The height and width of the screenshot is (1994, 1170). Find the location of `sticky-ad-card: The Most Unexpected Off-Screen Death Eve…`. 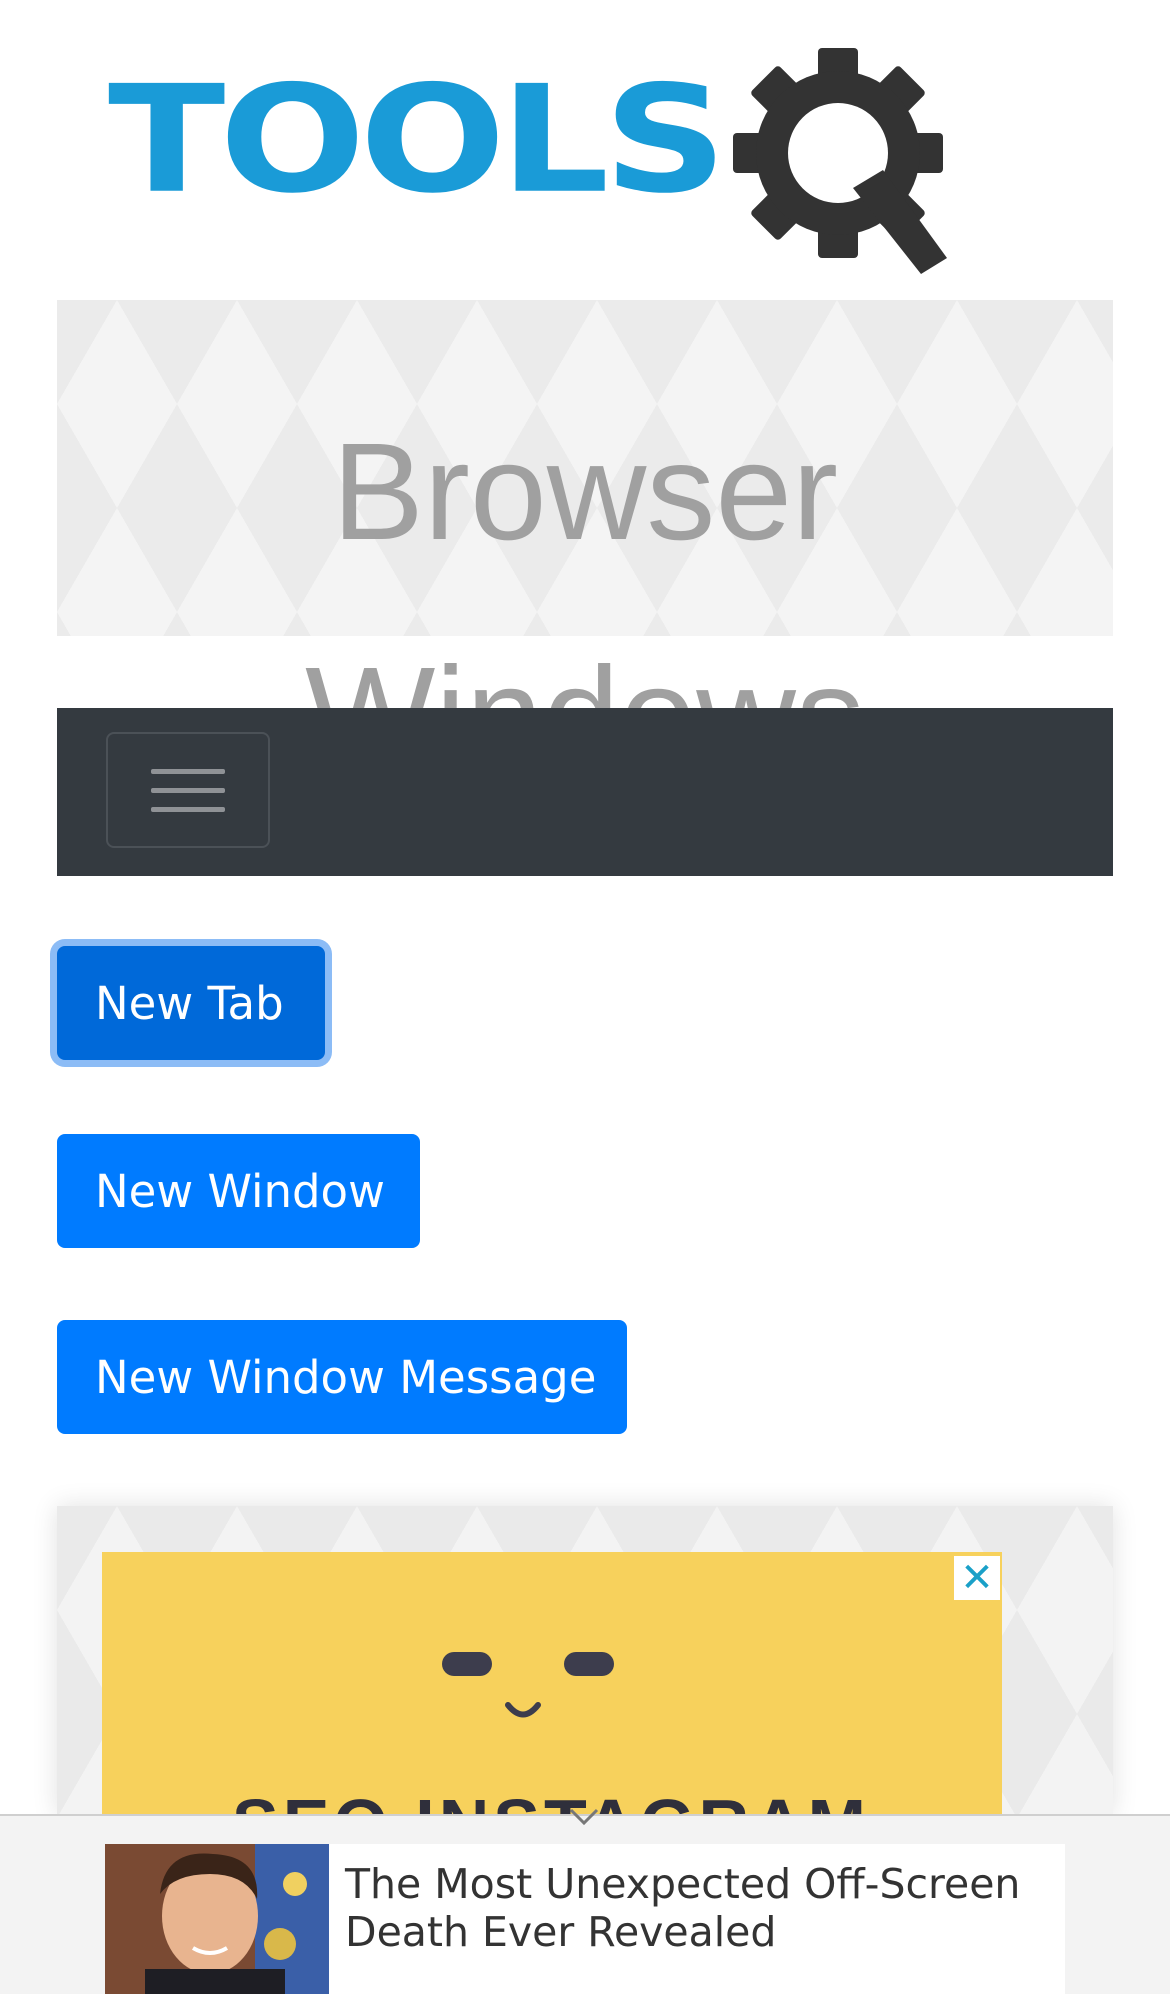

sticky-ad-card: The Most Unexpected Off-Screen Death Eve… is located at coordinates (585, 1919).